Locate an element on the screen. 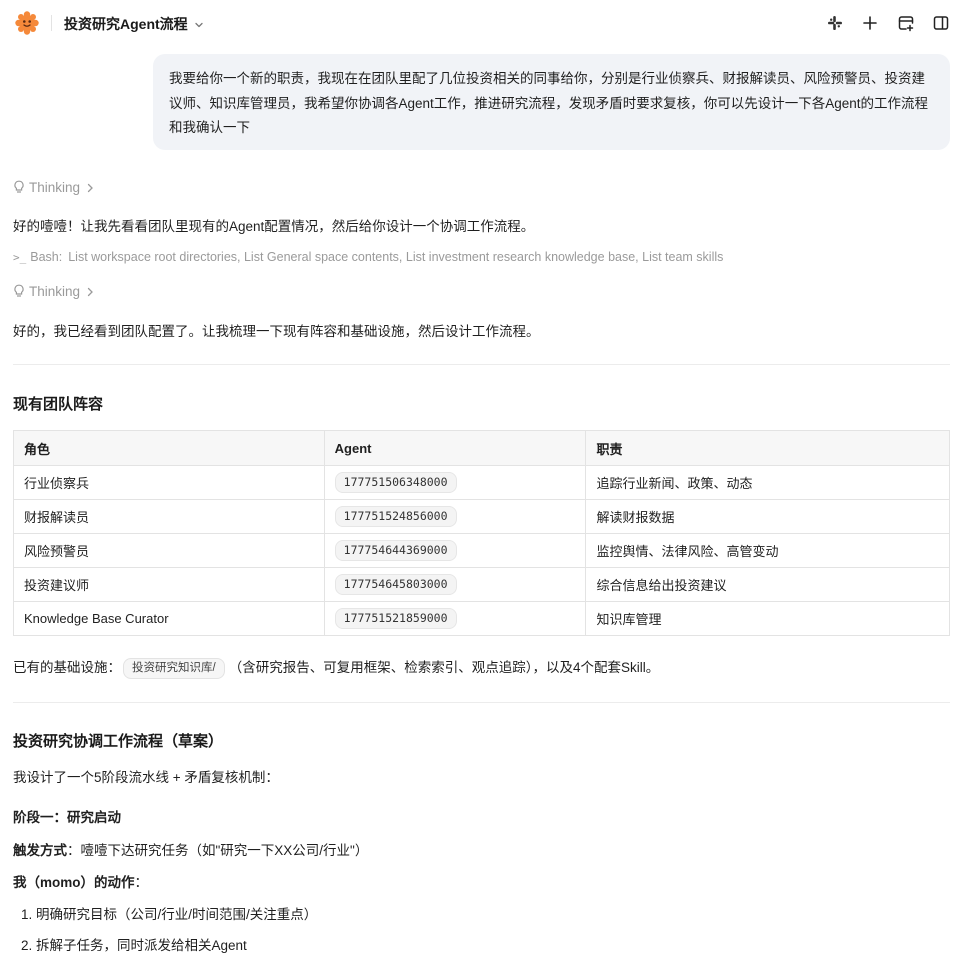  conversation-title: 投资研究Agent流程 is located at coordinates (126, 24).